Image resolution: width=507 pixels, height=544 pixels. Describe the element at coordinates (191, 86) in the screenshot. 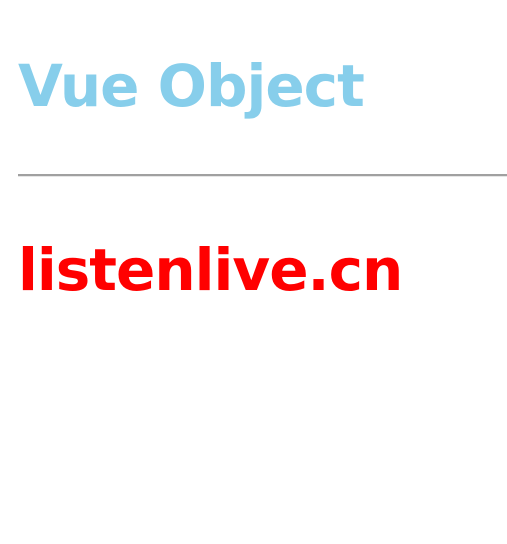

I see `page-title: Vue Object` at that location.